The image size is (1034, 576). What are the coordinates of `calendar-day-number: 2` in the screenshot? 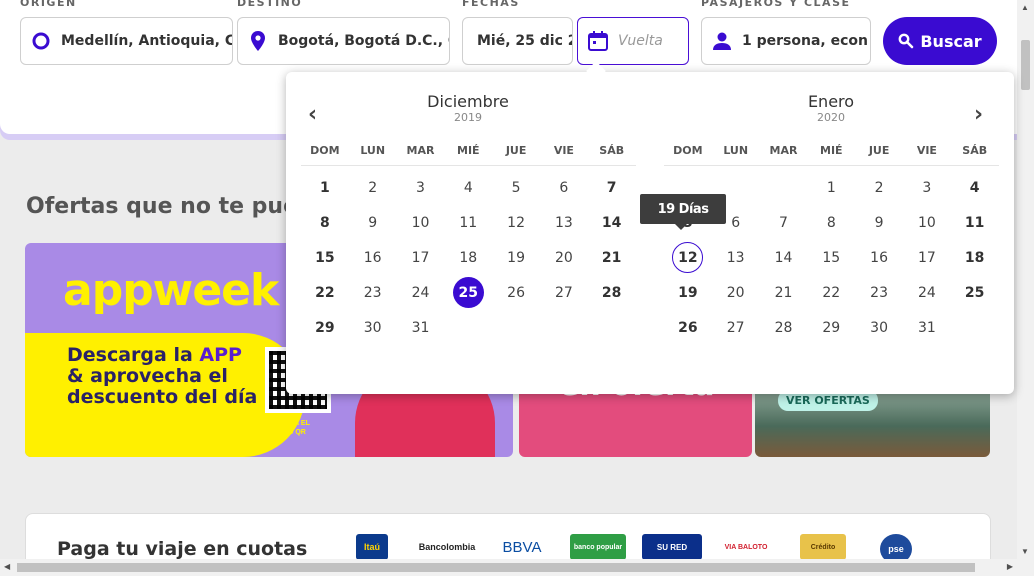 It's located at (879, 188).